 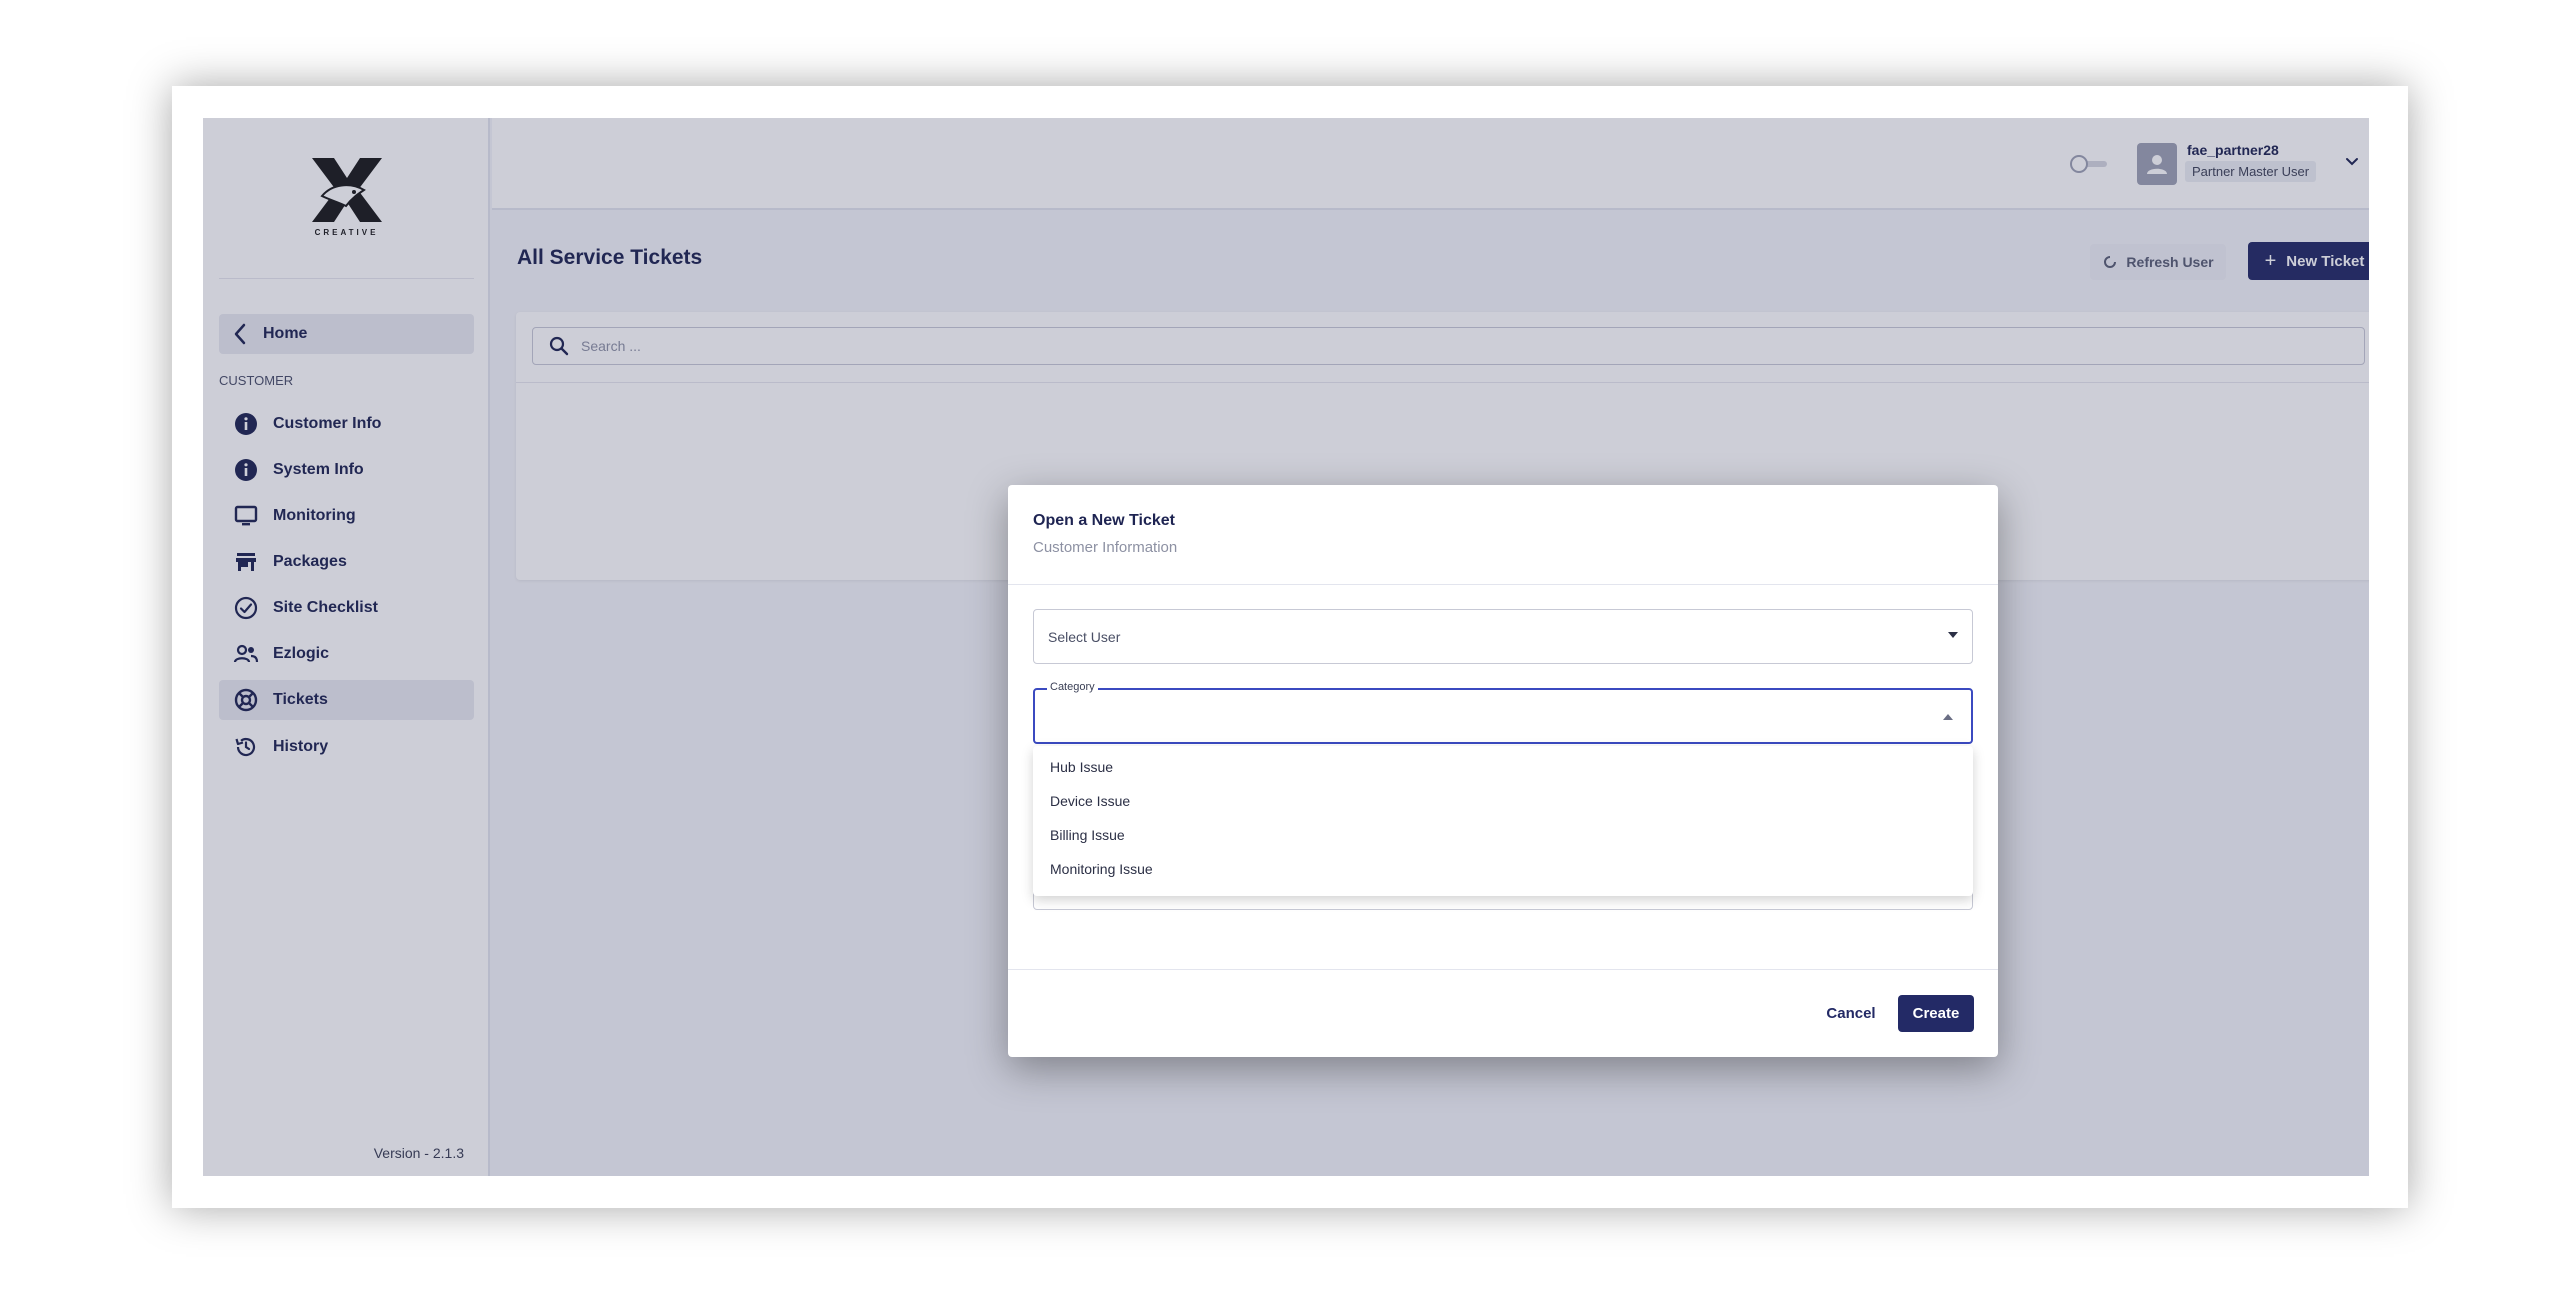 I want to click on cancel-button: Cancel, so click(x=1851, y=1013).